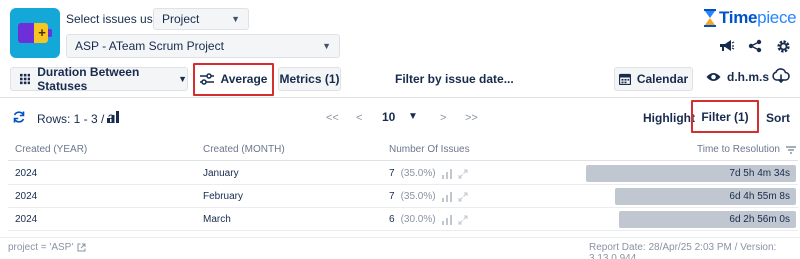 This screenshot has width=800, height=259. What do you see at coordinates (19, 118) in the screenshot?
I see `refresh-icon` at bounding box center [19, 118].